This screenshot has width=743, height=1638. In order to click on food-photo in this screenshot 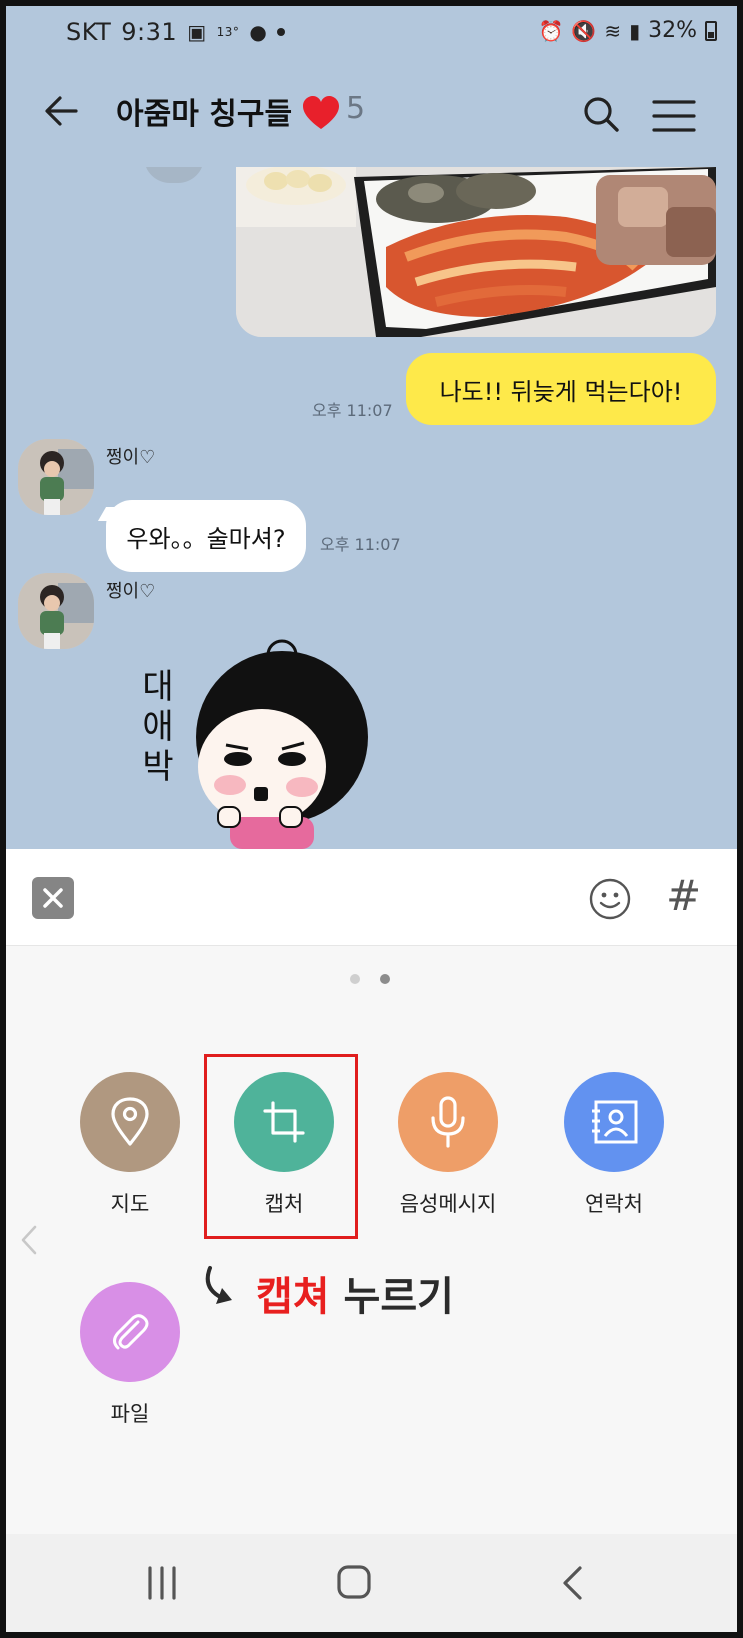, I will do `click(476, 252)`.